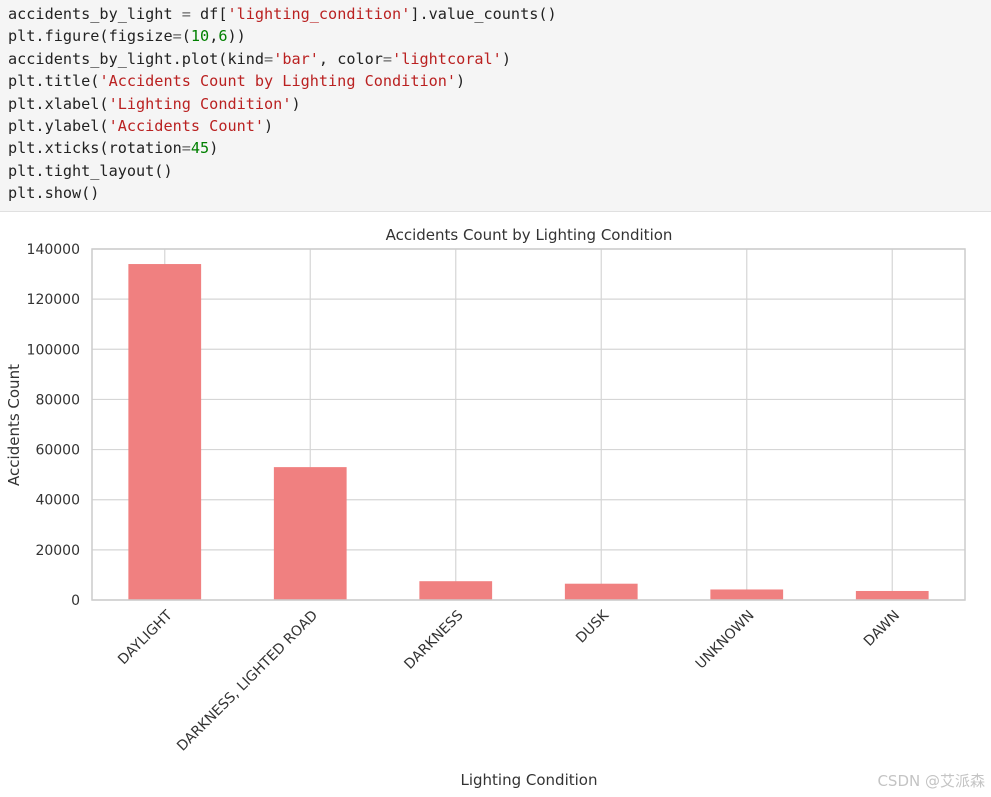 The image size is (991, 797). I want to click on code-token: (, so click(186, 36).